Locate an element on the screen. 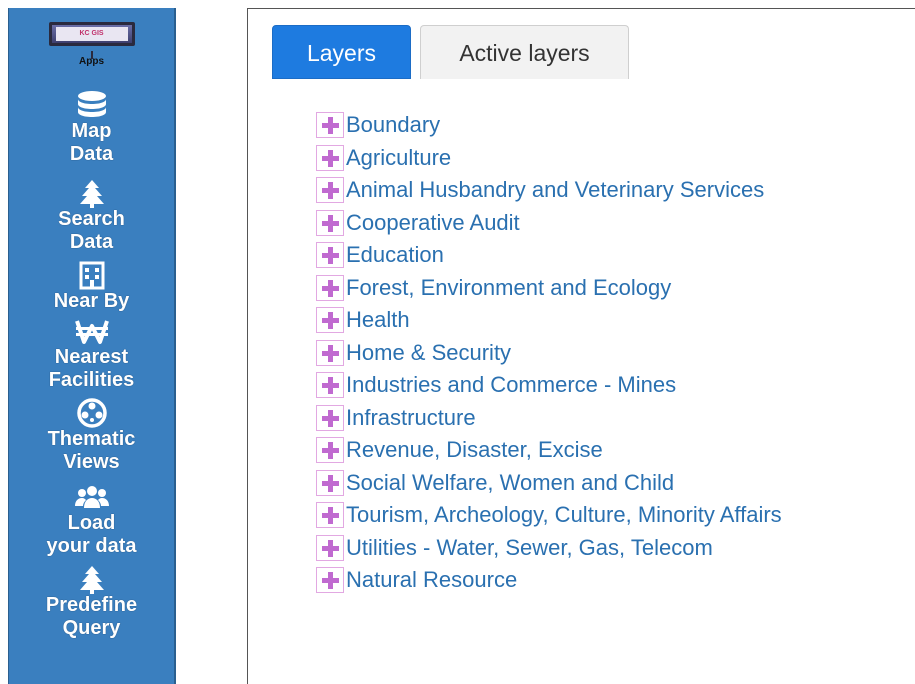  sidebar-item-map-data: Map Data is located at coordinates (91, 128).